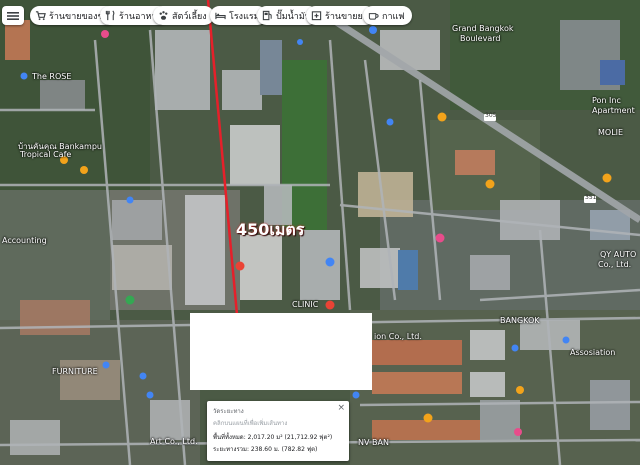 The width and height of the screenshot is (640, 465). Describe the element at coordinates (265, 449) in the screenshot. I see `measure-card-distance: ระยะทางรวม: 238.60 ม. (782.82 ฟุต)` at that location.